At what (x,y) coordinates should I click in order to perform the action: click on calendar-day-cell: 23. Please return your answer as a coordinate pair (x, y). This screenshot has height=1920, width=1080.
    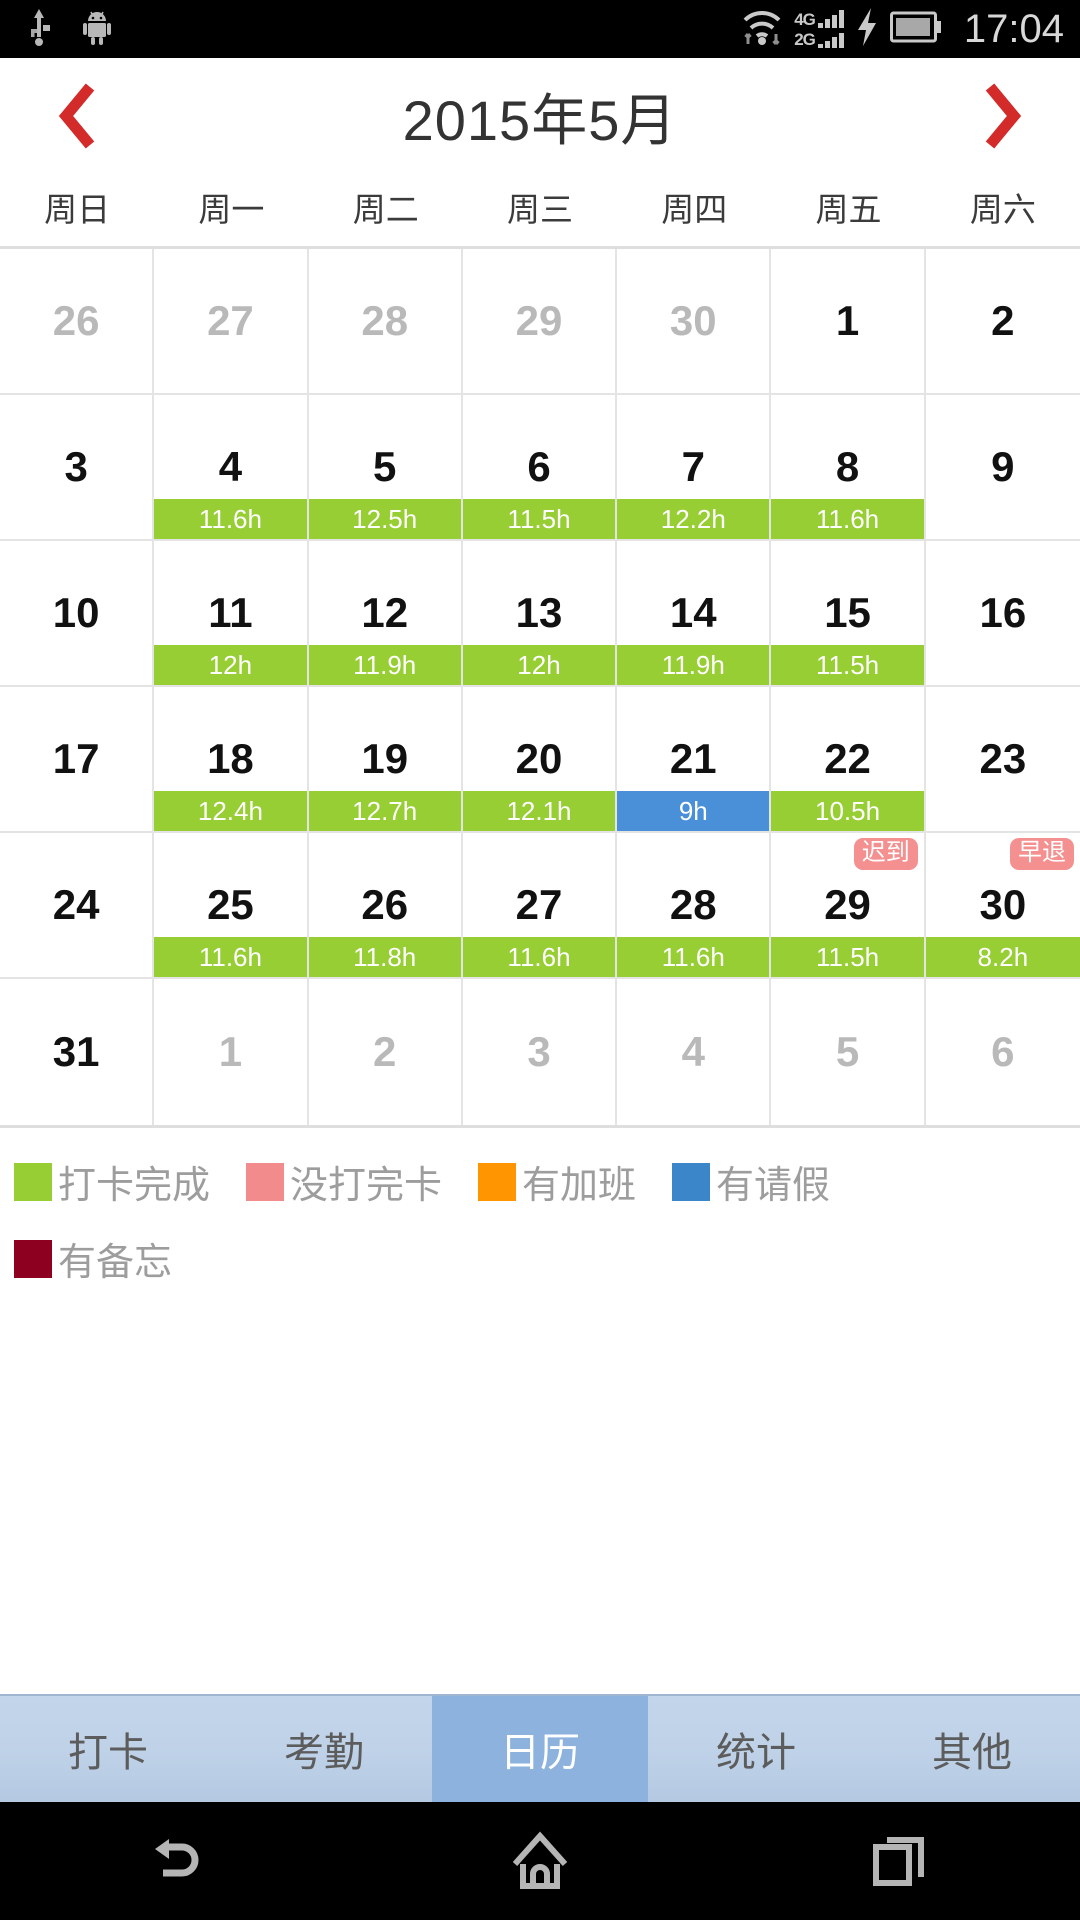
    Looking at the image, I should click on (1002, 760).